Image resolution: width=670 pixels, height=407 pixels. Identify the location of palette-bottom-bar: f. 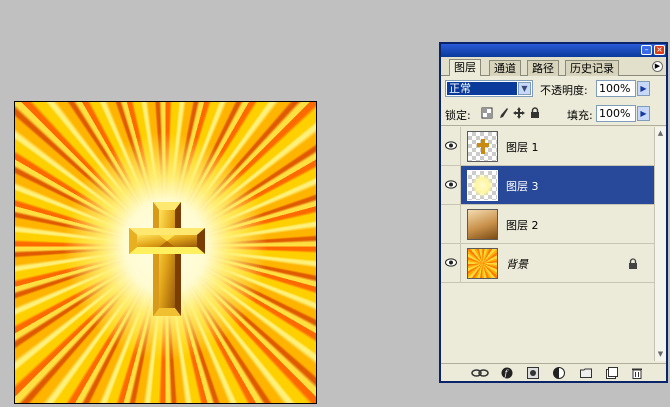
(553, 372).